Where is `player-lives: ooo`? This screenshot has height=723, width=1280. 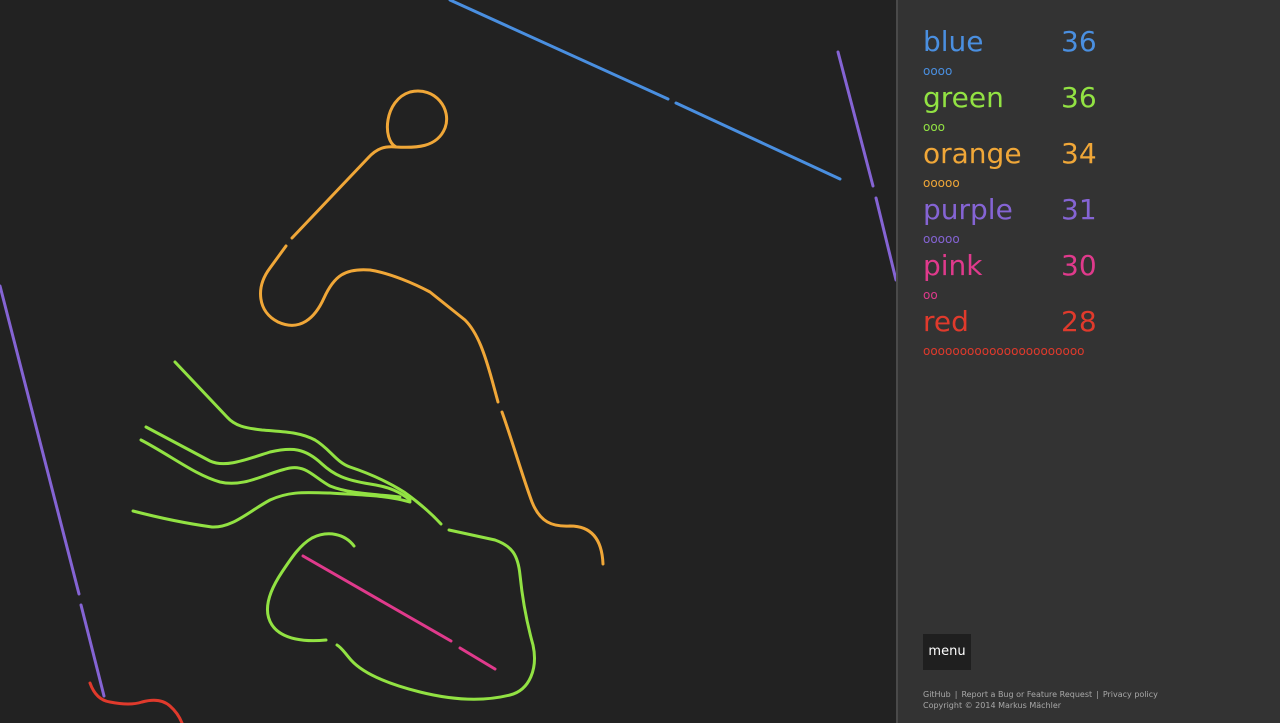
player-lives: ooo is located at coordinates (934, 127).